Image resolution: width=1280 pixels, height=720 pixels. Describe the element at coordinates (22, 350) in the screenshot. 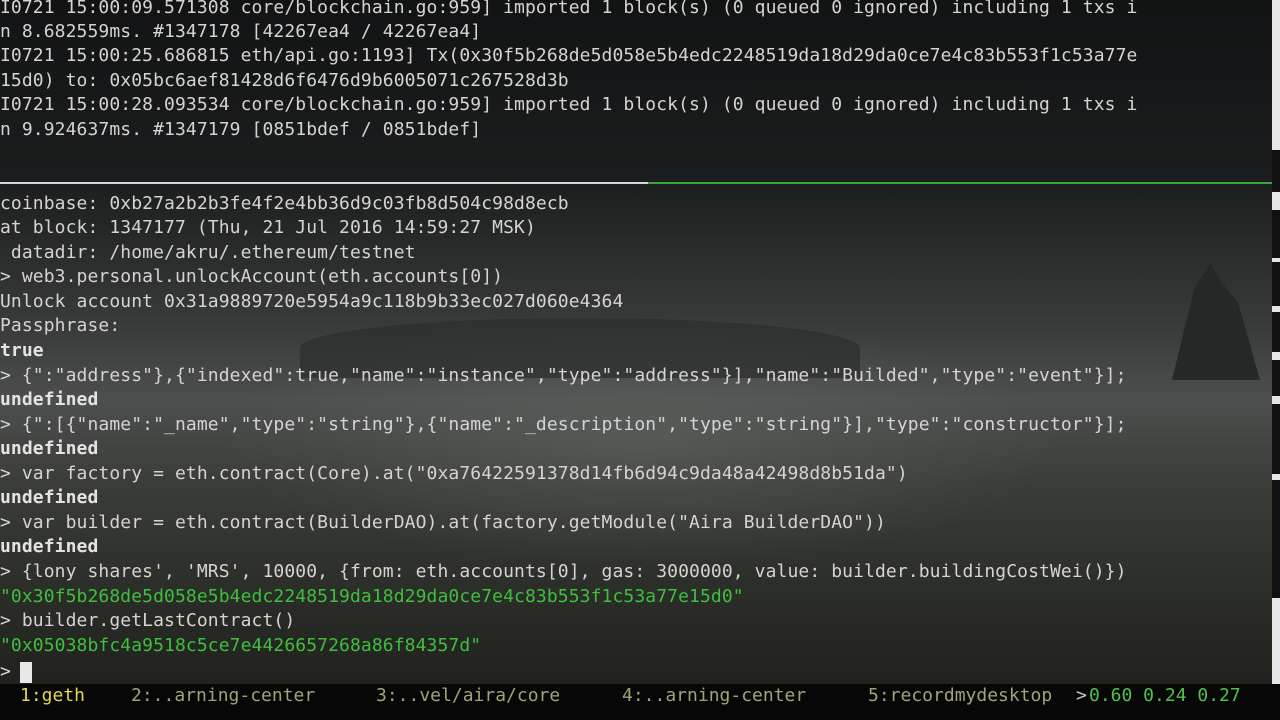

I see `console-output-line: true` at that location.